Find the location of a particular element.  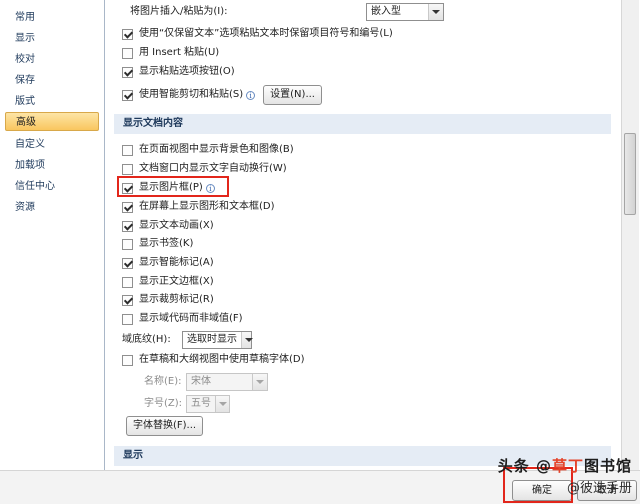

show-doc-option: 在页面视图中显示背景色和图像(B) is located at coordinates (208, 150).